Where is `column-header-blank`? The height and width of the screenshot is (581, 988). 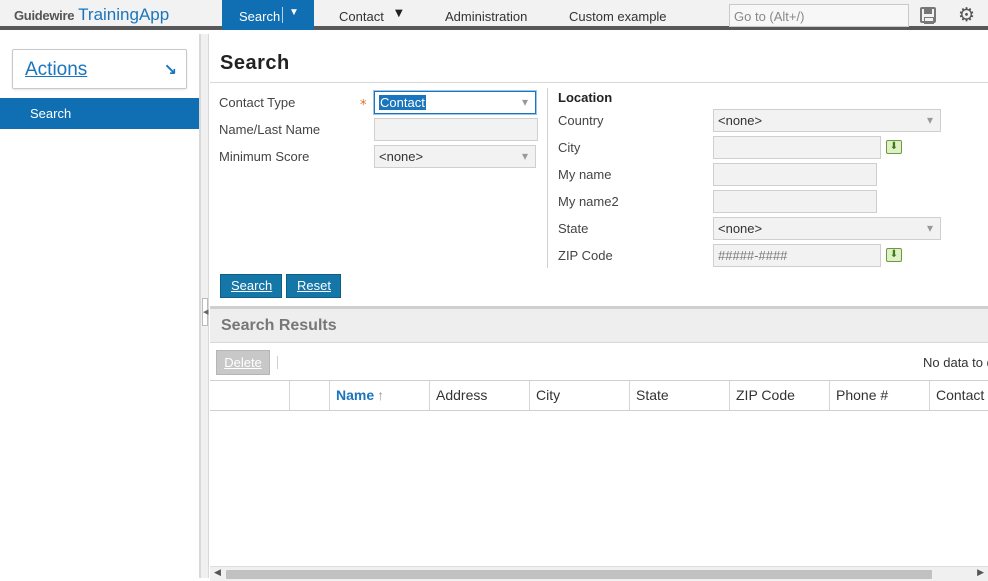 column-header-blank is located at coordinates (310, 395).